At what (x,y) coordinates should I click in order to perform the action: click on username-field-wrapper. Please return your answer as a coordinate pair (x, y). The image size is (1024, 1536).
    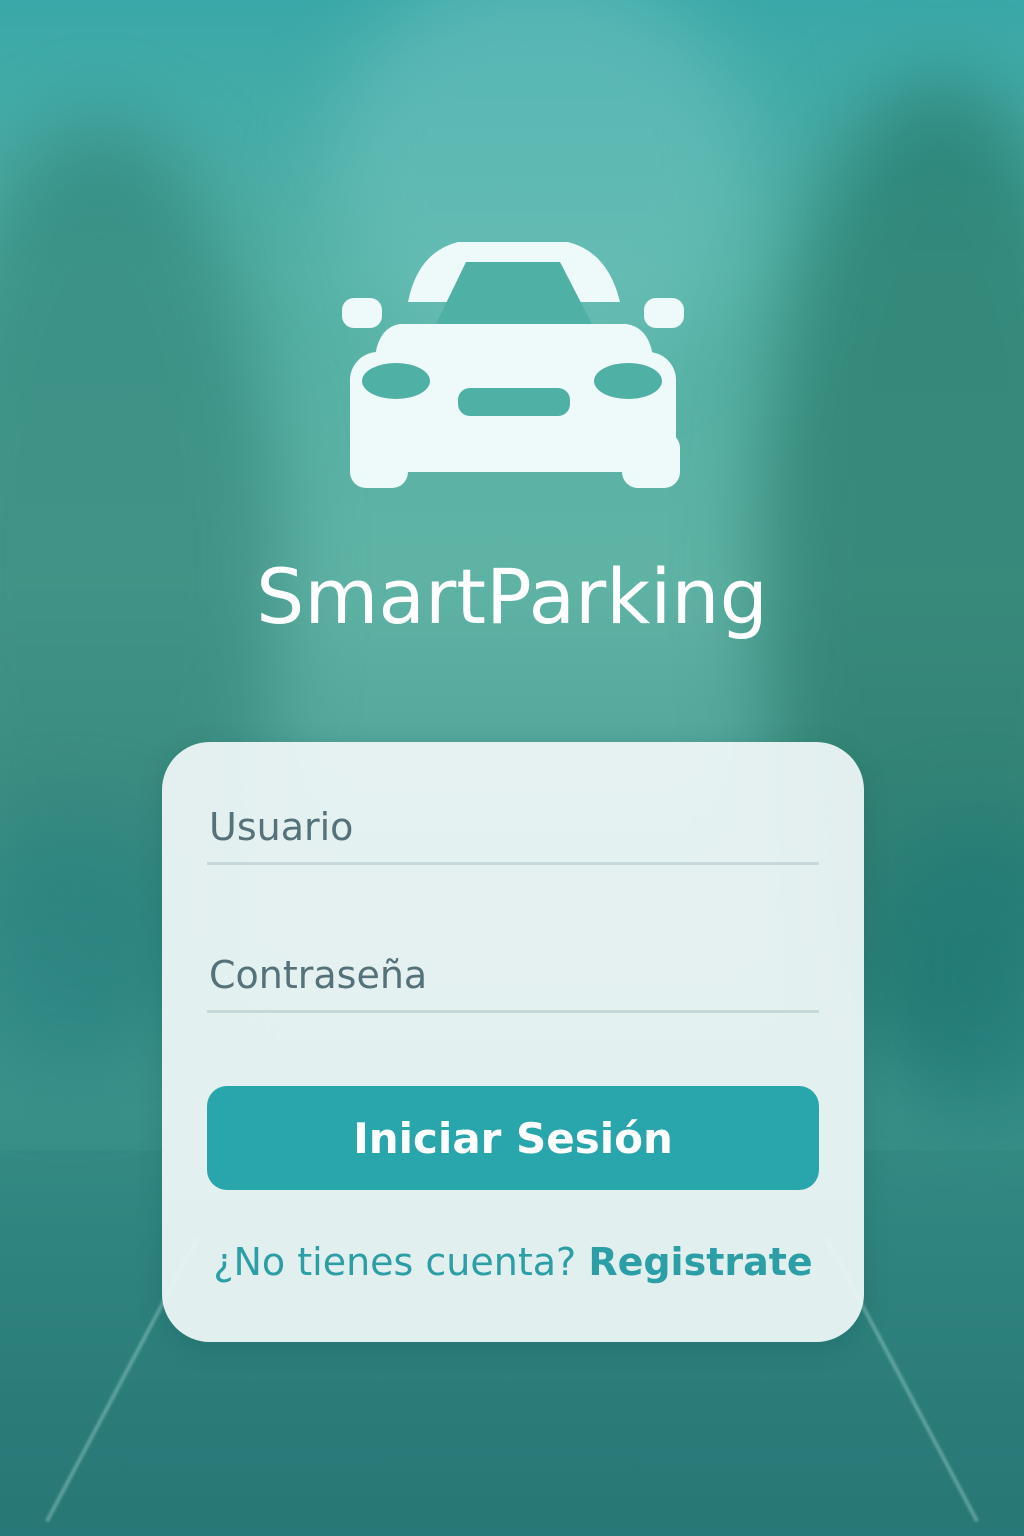
    Looking at the image, I should click on (514, 828).